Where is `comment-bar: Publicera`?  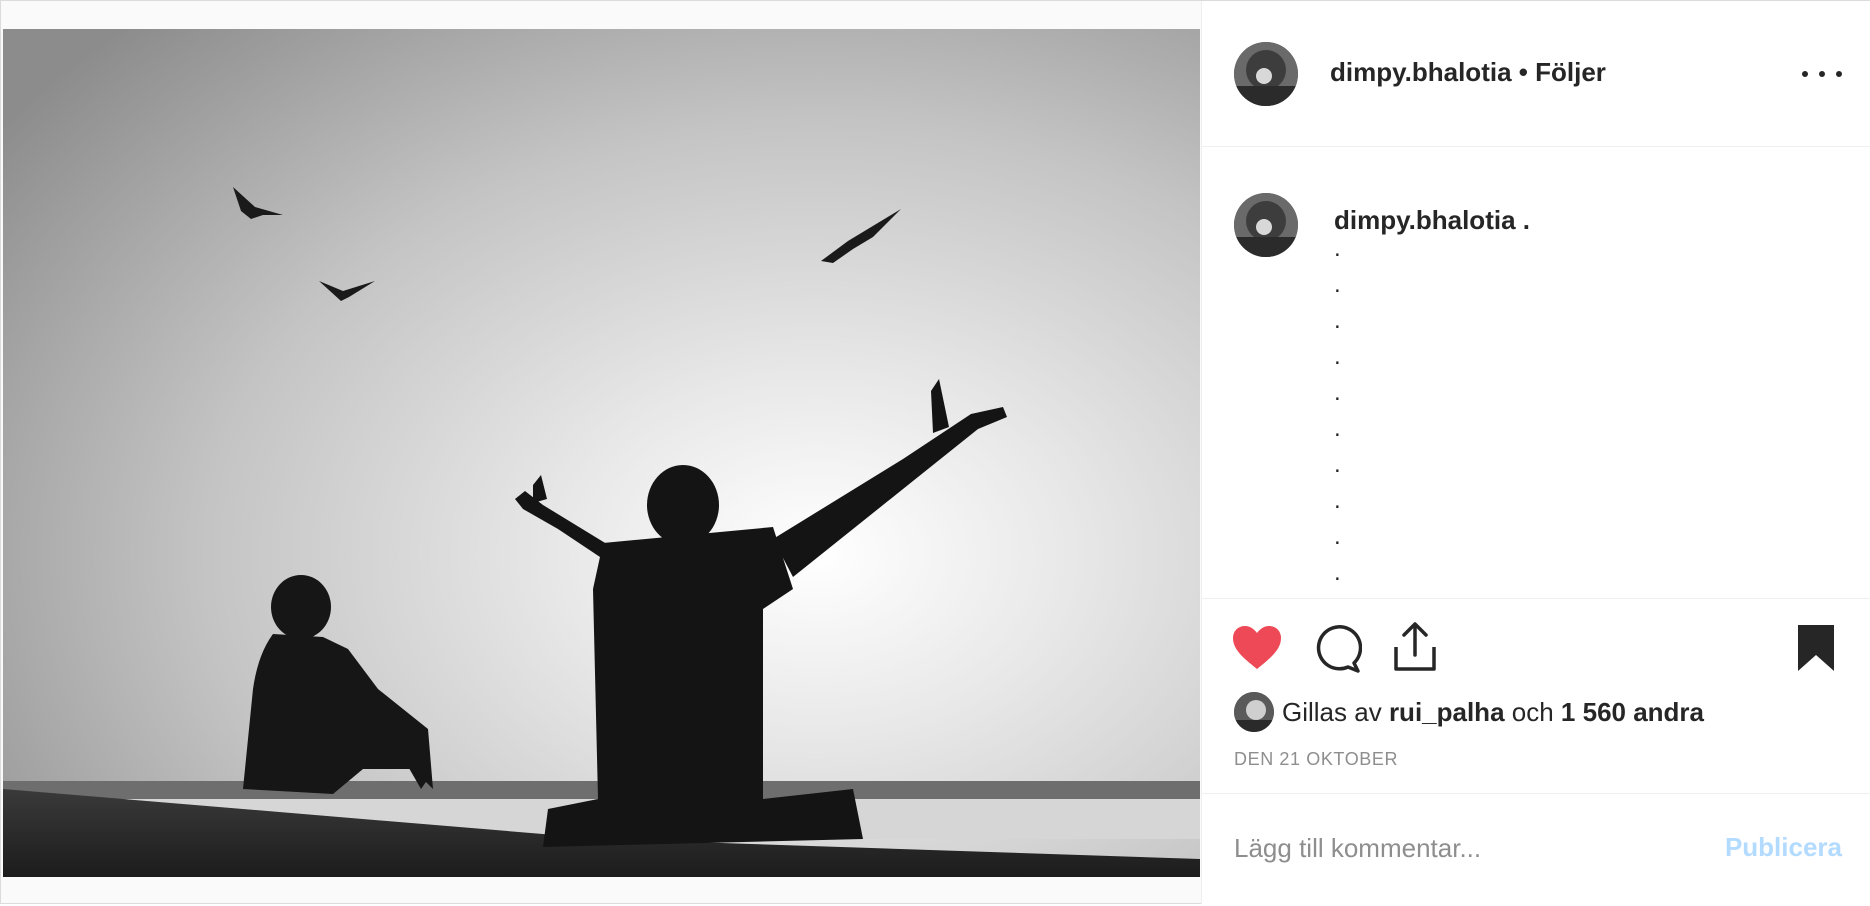 comment-bar: Publicera is located at coordinates (1536, 849).